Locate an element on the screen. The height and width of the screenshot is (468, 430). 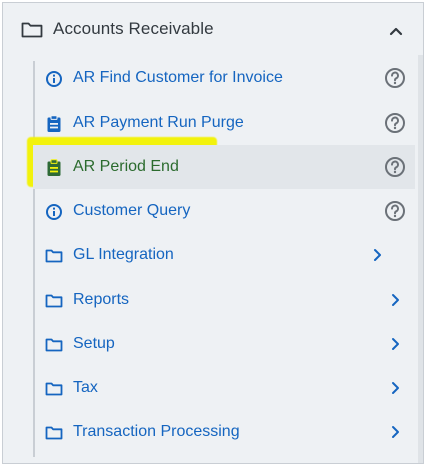
menu-item-setup: Setup is located at coordinates (224, 344).